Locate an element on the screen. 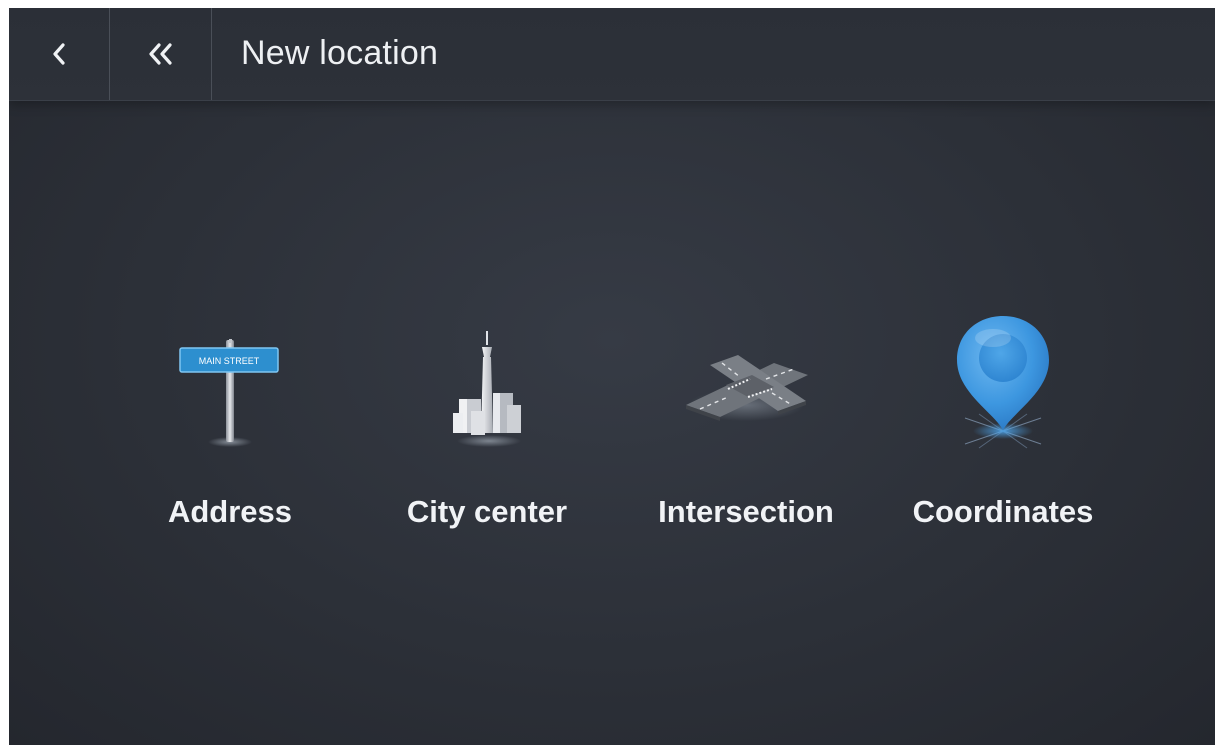 This screenshot has height=753, width=1224. address-option: MAIN STREET Address is located at coordinates (230, 428).